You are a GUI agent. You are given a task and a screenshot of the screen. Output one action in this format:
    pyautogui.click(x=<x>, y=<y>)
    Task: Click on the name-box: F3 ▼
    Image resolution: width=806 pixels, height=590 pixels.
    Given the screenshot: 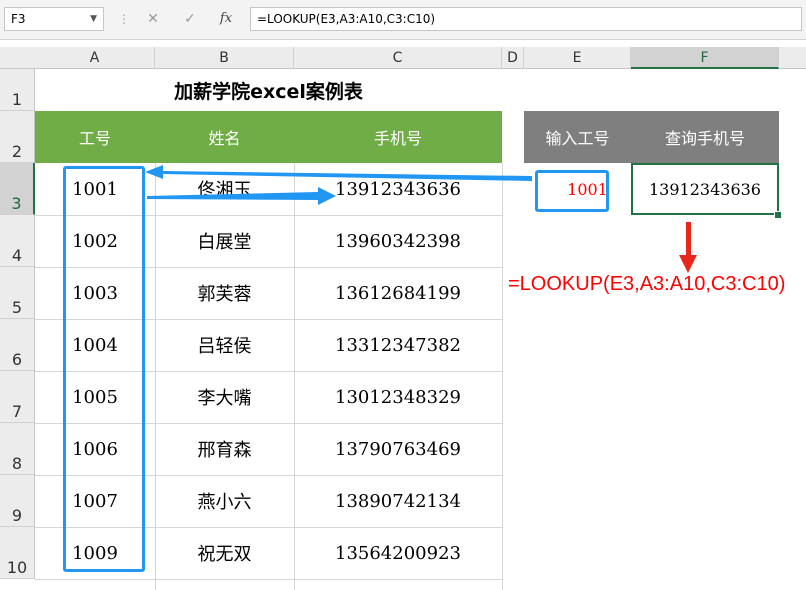 What is the action you would take?
    pyautogui.click(x=54, y=19)
    